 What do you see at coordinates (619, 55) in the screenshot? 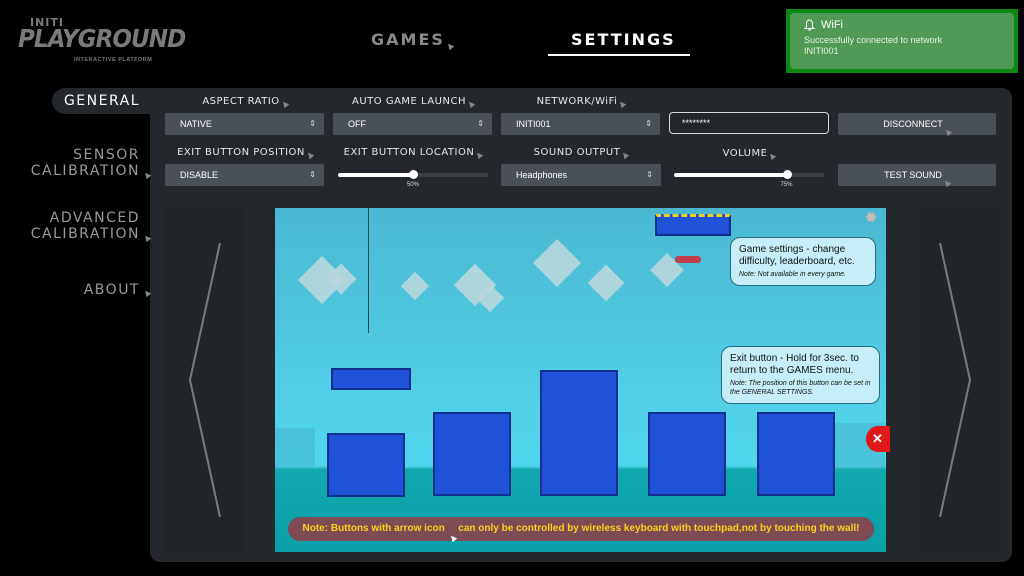
I see `active-tab-underline` at bounding box center [619, 55].